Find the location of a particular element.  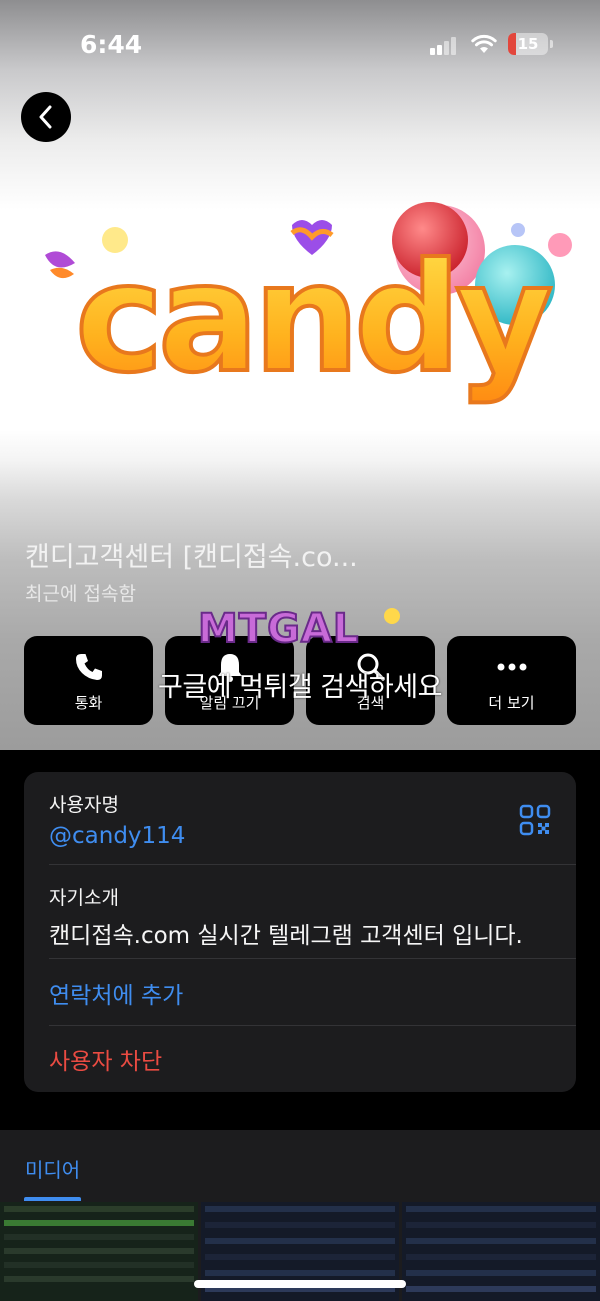

add-contact-row: 연락처에 추가 is located at coordinates (312, 993).